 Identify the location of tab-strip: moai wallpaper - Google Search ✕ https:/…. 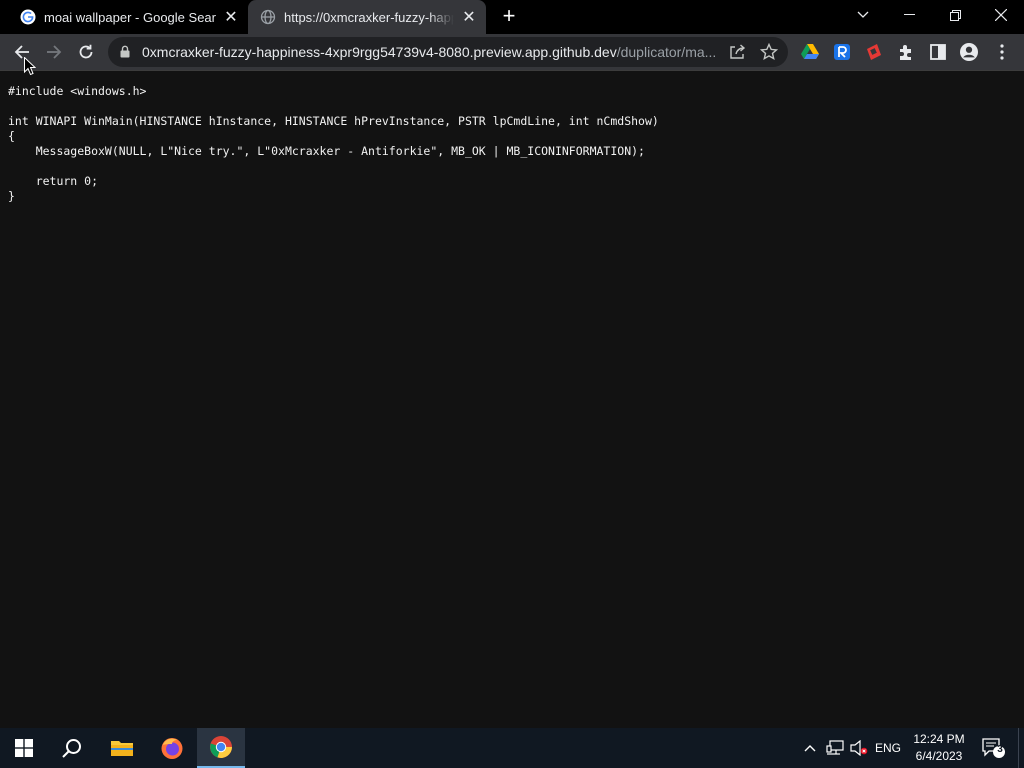
(512, 17).